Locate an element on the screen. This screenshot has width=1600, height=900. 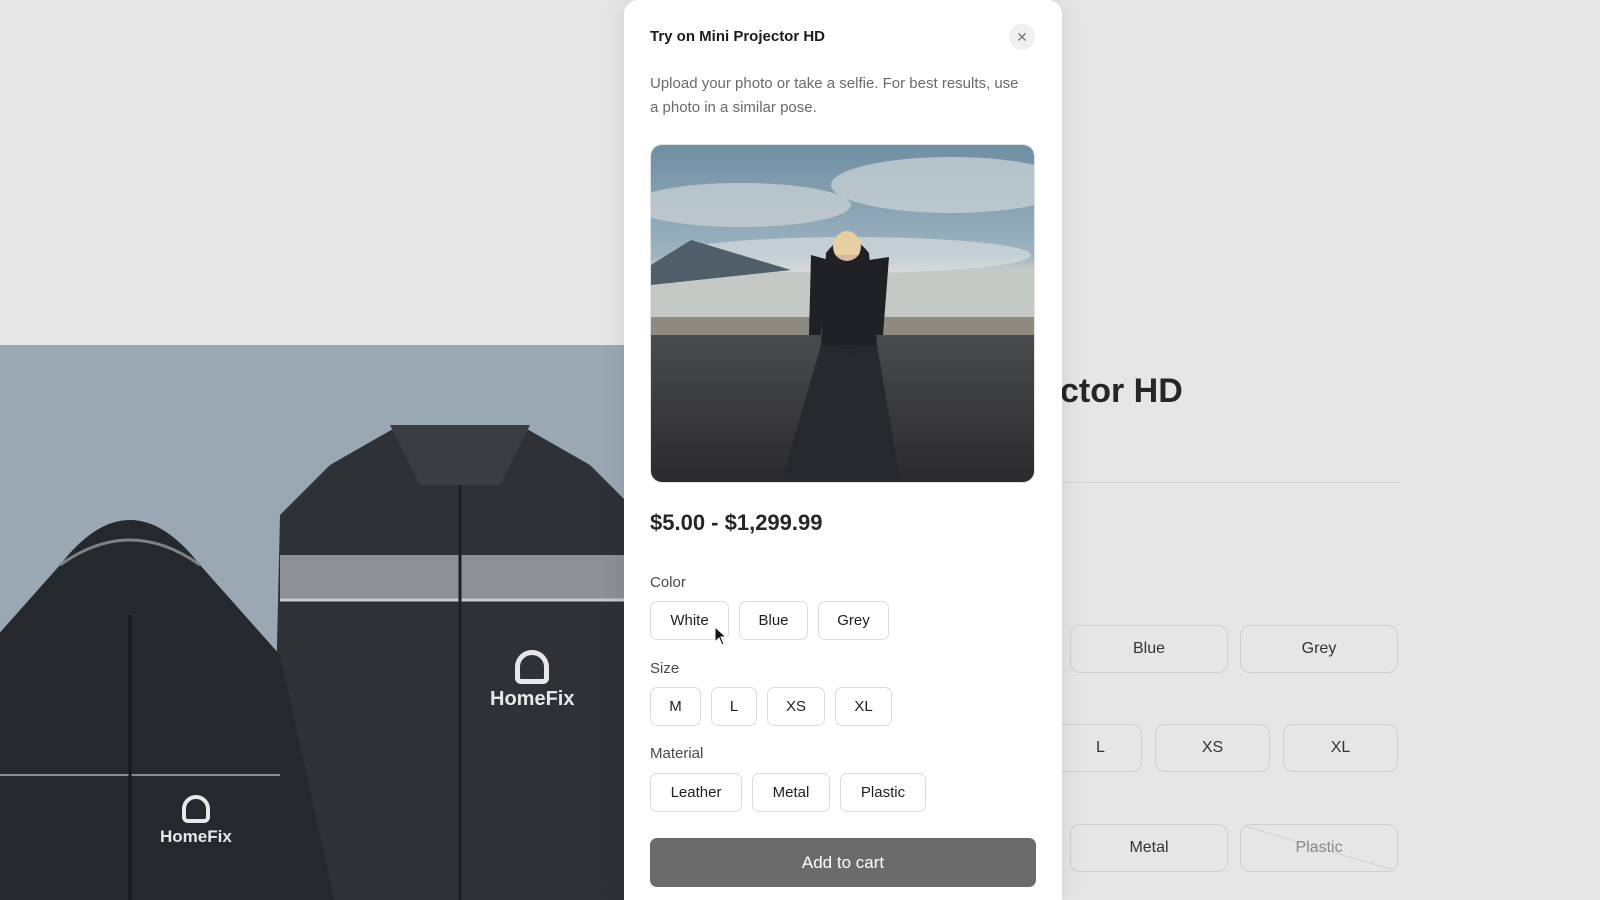
color-options: White Blue Grey is located at coordinates (769, 620).